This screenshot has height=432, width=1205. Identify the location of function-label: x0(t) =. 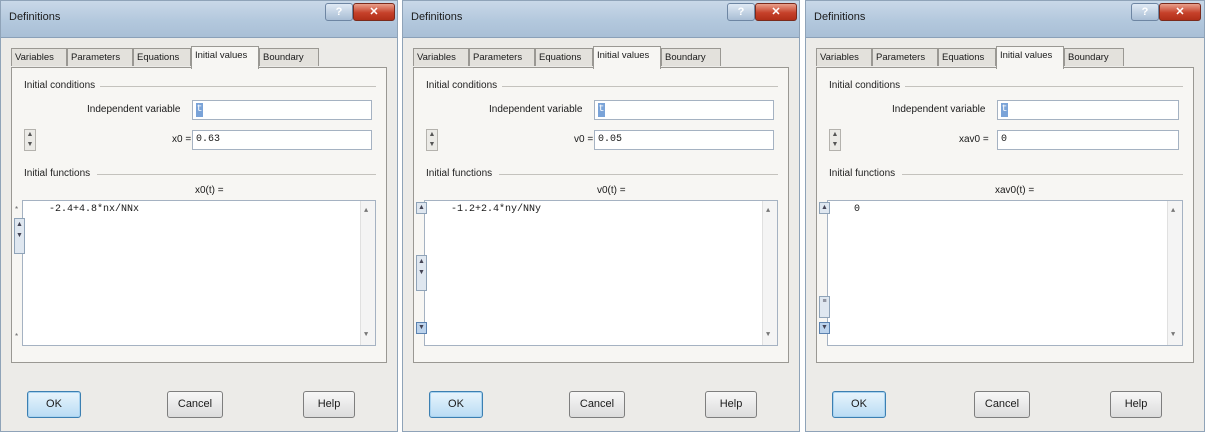
(209, 190).